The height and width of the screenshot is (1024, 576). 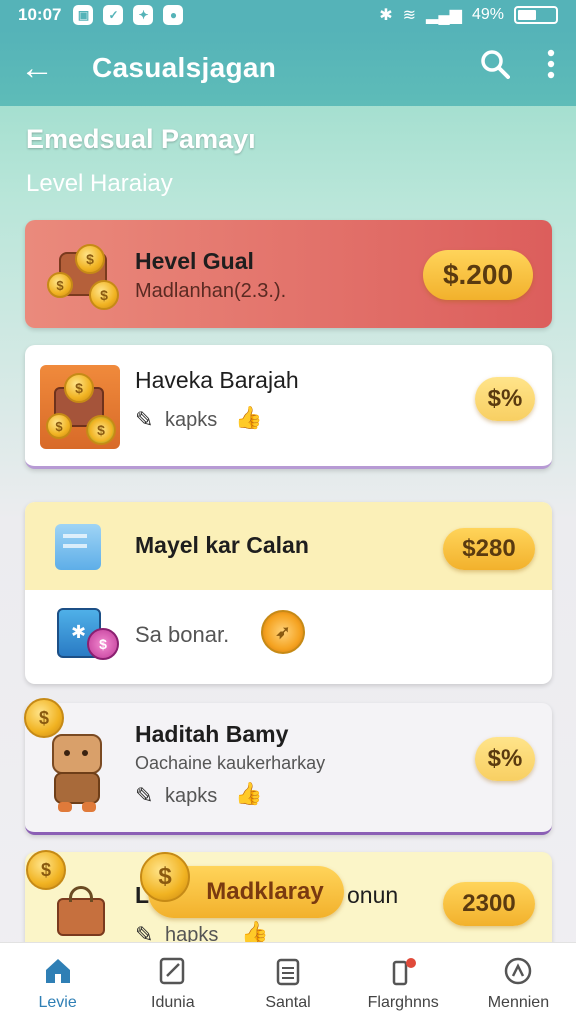 I want to click on card-title-tail: onun, so click(x=373, y=895).